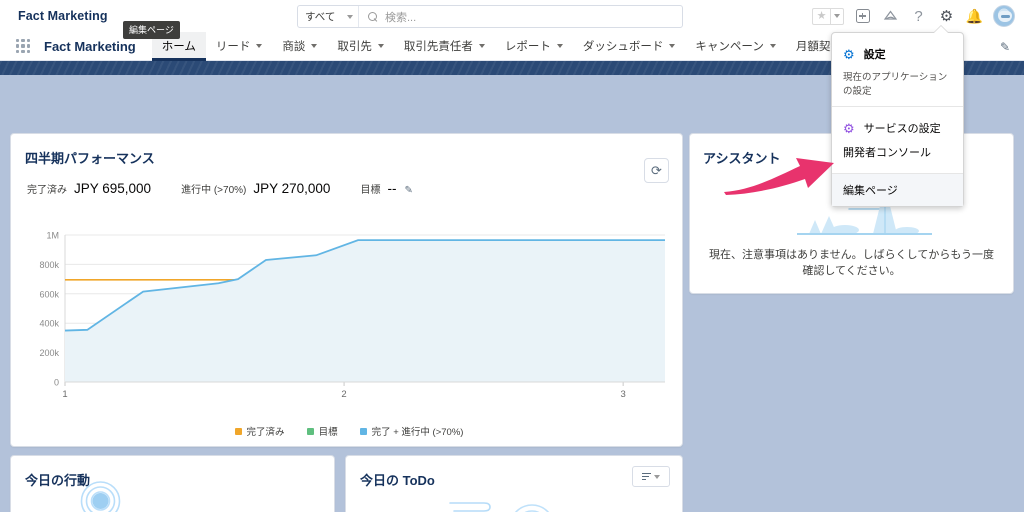 This screenshot has height=512, width=1024. Describe the element at coordinates (320, 17) in the screenshot. I see `search-scope-label: すべて` at that location.